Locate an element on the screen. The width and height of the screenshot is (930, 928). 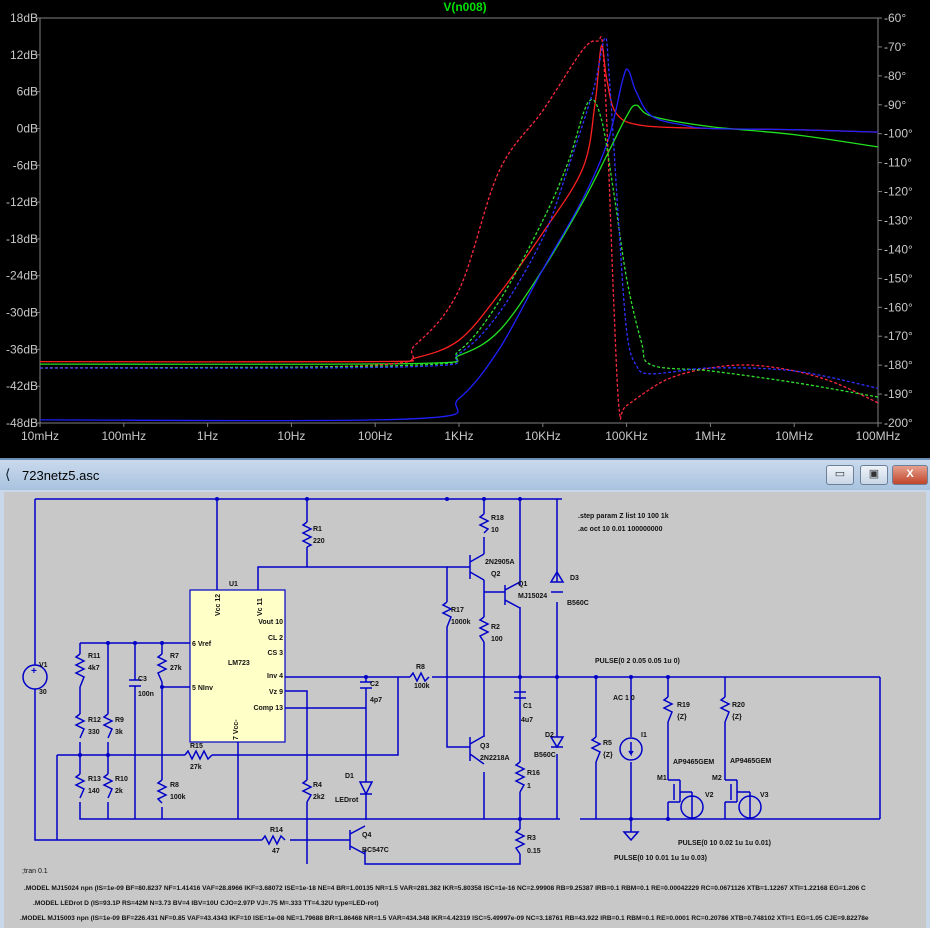
y-right-tick-label: -60° is located at coordinates (895, 18).